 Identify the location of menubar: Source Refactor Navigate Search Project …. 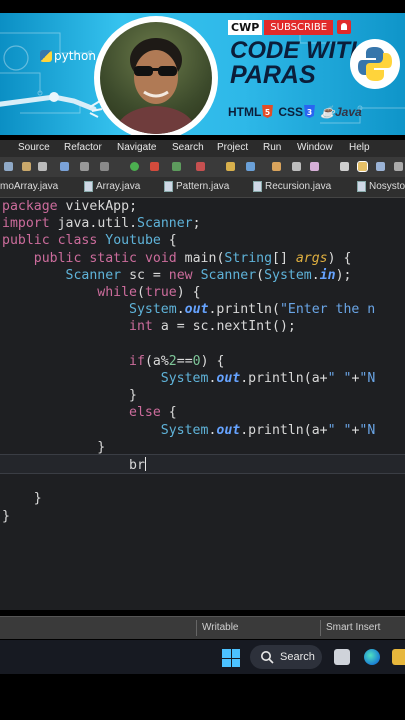
(202, 148).